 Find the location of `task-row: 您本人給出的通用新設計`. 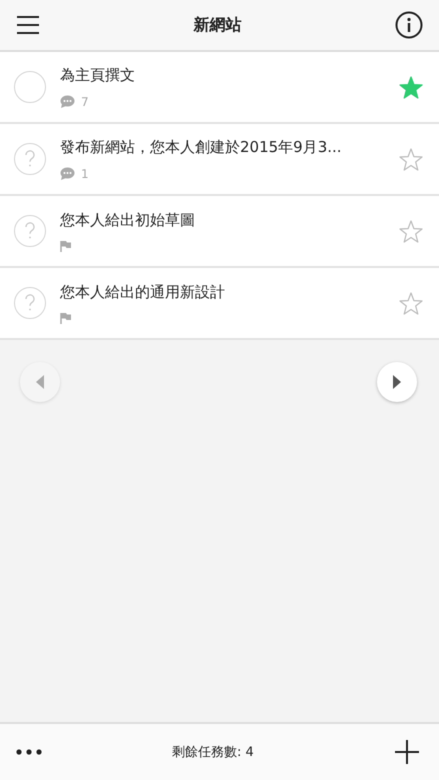

task-row: 您本人給出的通用新設計 is located at coordinates (219, 304).